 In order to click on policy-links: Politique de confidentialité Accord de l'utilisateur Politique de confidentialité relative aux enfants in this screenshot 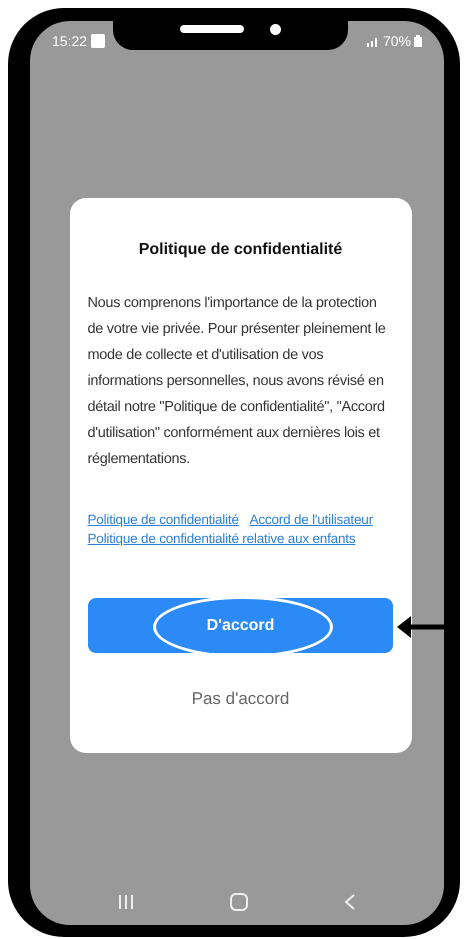, I will do `click(241, 529)`.